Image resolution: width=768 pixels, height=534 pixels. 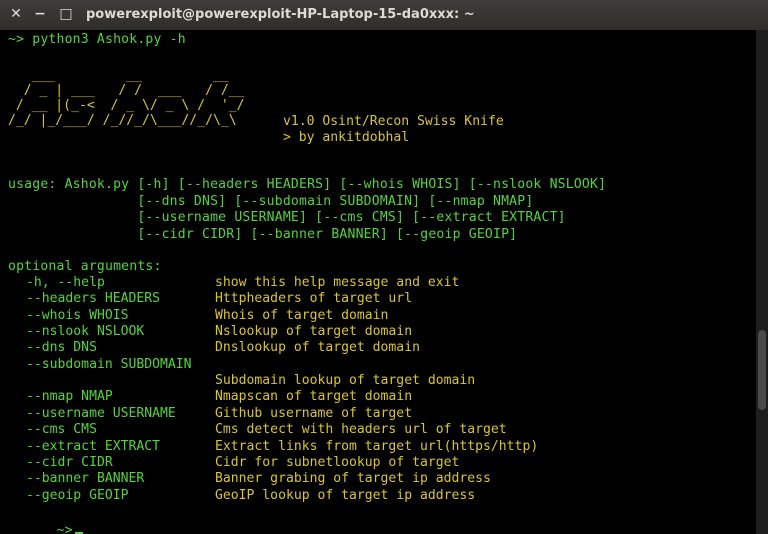 I want to click on option-flag: --geoip GEOIP, so click(x=77, y=495).